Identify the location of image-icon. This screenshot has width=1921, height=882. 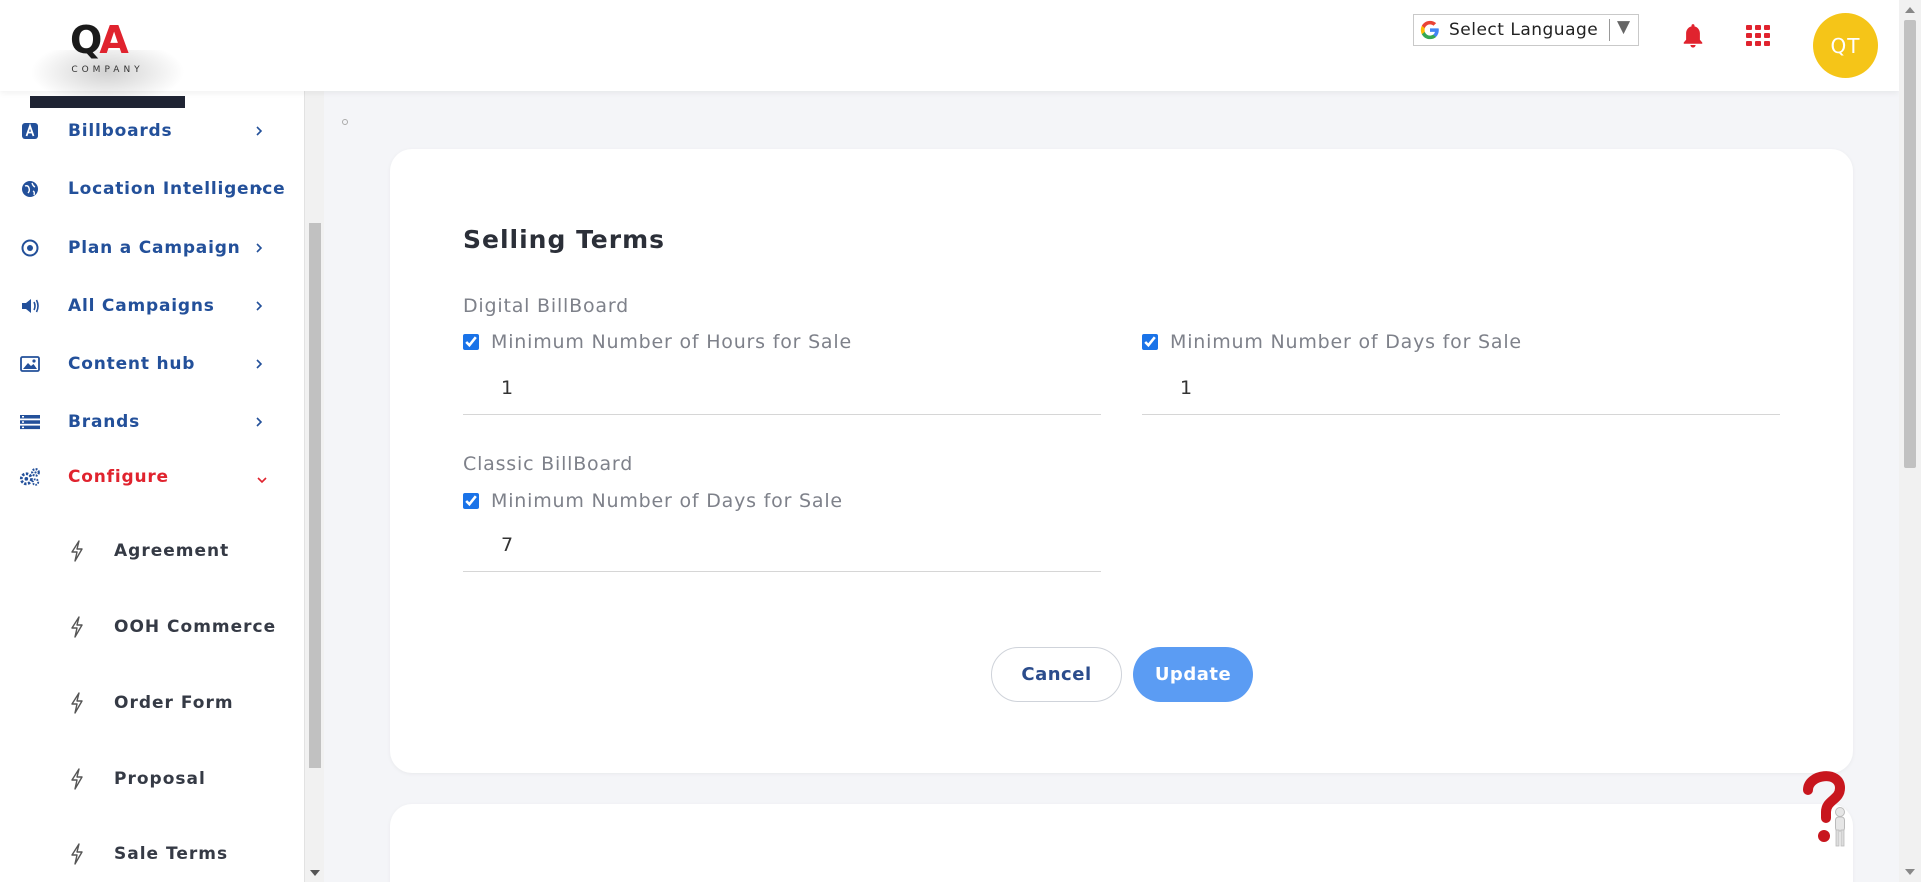
(30, 364).